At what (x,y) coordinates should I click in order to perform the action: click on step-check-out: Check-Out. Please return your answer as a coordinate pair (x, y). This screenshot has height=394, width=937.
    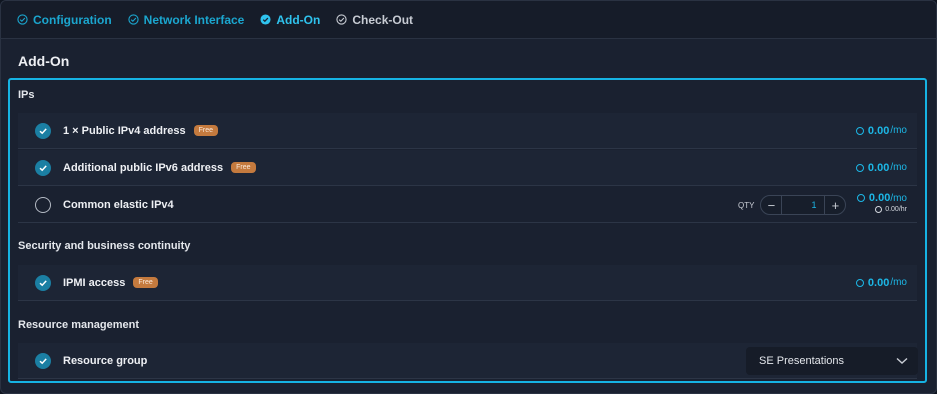
    Looking at the image, I should click on (374, 20).